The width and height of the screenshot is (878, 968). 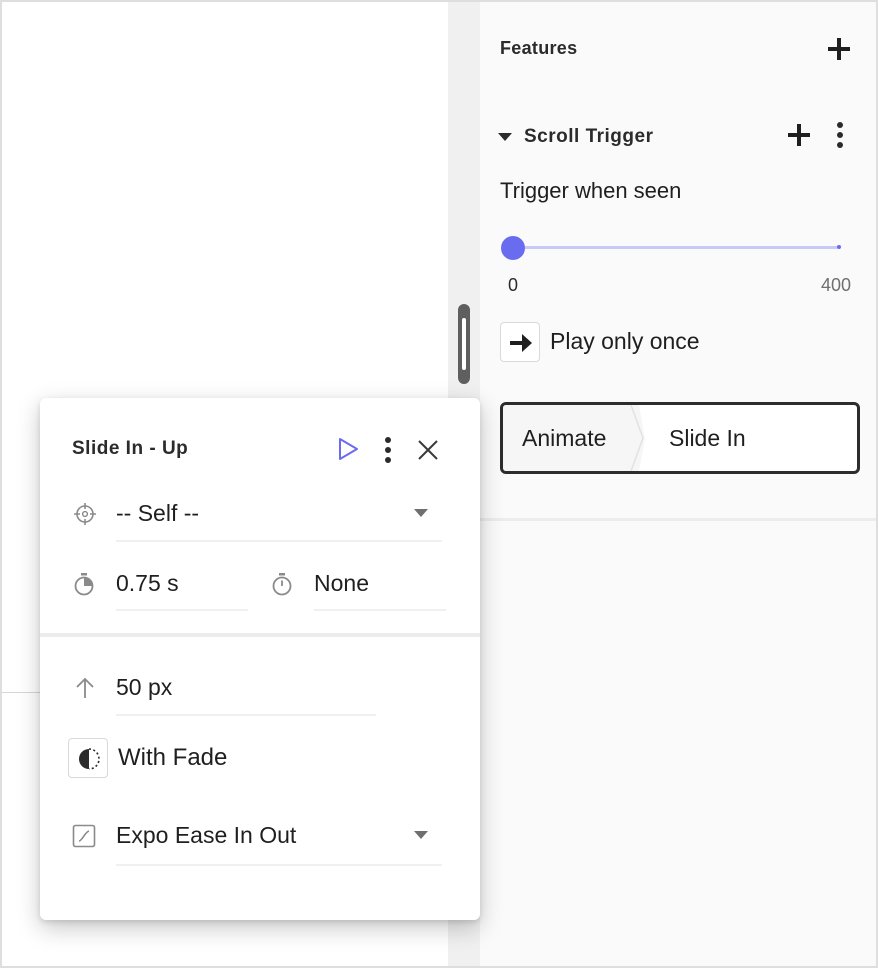 What do you see at coordinates (630, 438) in the screenshot?
I see `chevron-separator-icon` at bounding box center [630, 438].